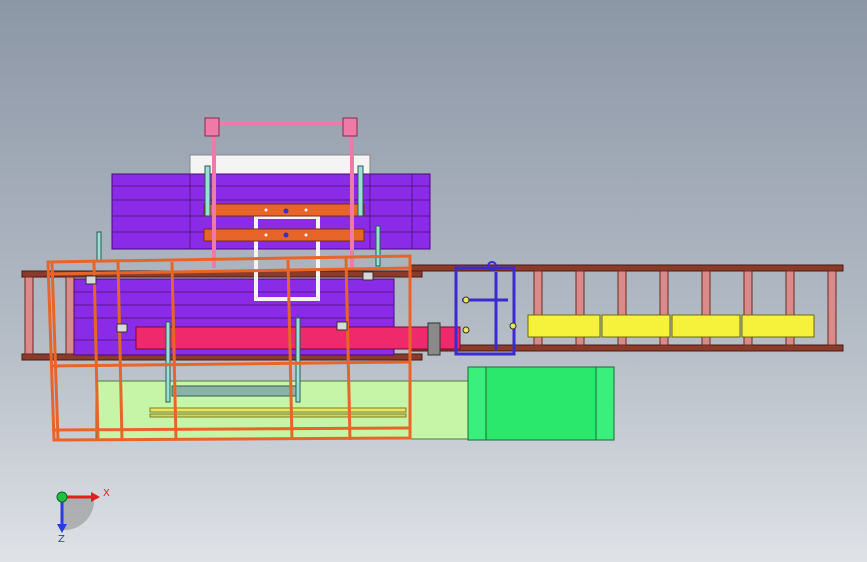 The width and height of the screenshot is (867, 562). I want to click on triad-origin, so click(62, 497).